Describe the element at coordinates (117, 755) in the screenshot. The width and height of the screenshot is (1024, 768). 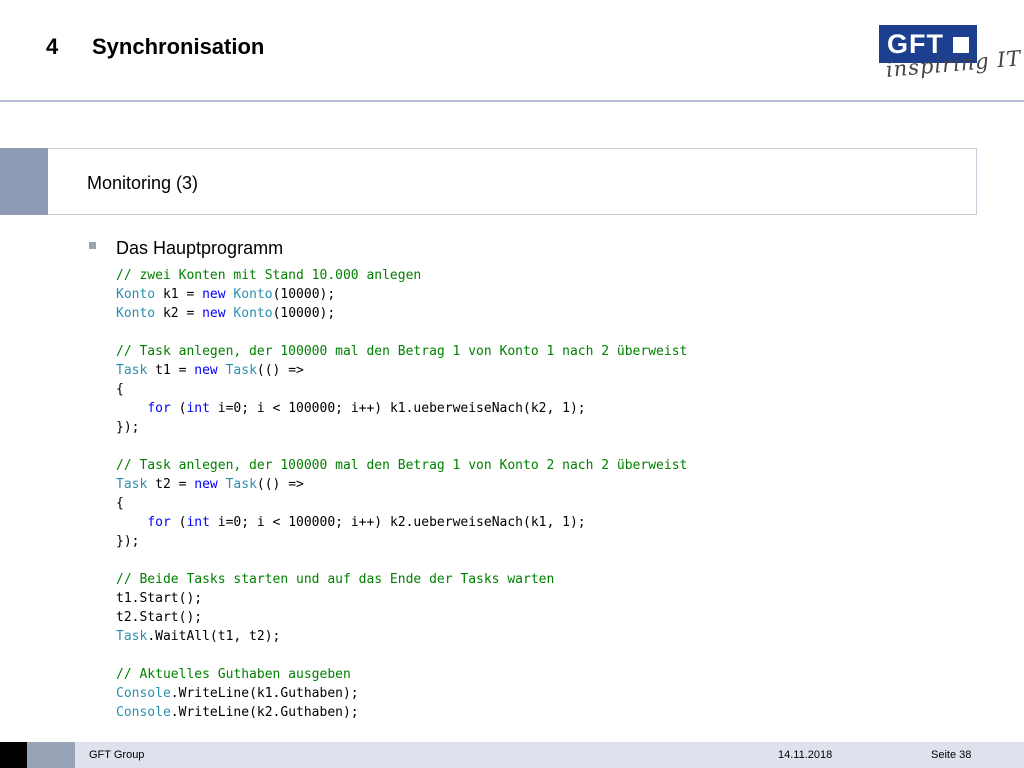
I see `footer-company: GFT Group` at that location.